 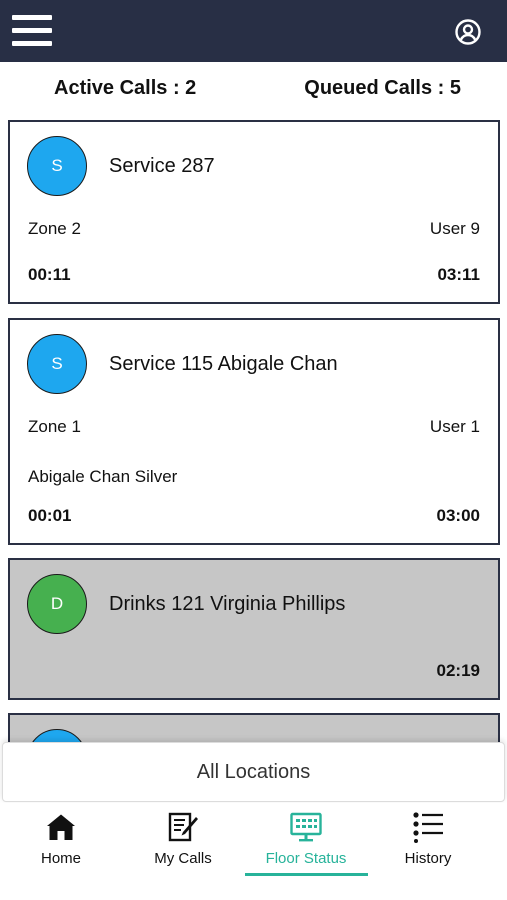 What do you see at coordinates (223, 364) in the screenshot?
I see `call-title: Service 115 Abigale Chan` at bounding box center [223, 364].